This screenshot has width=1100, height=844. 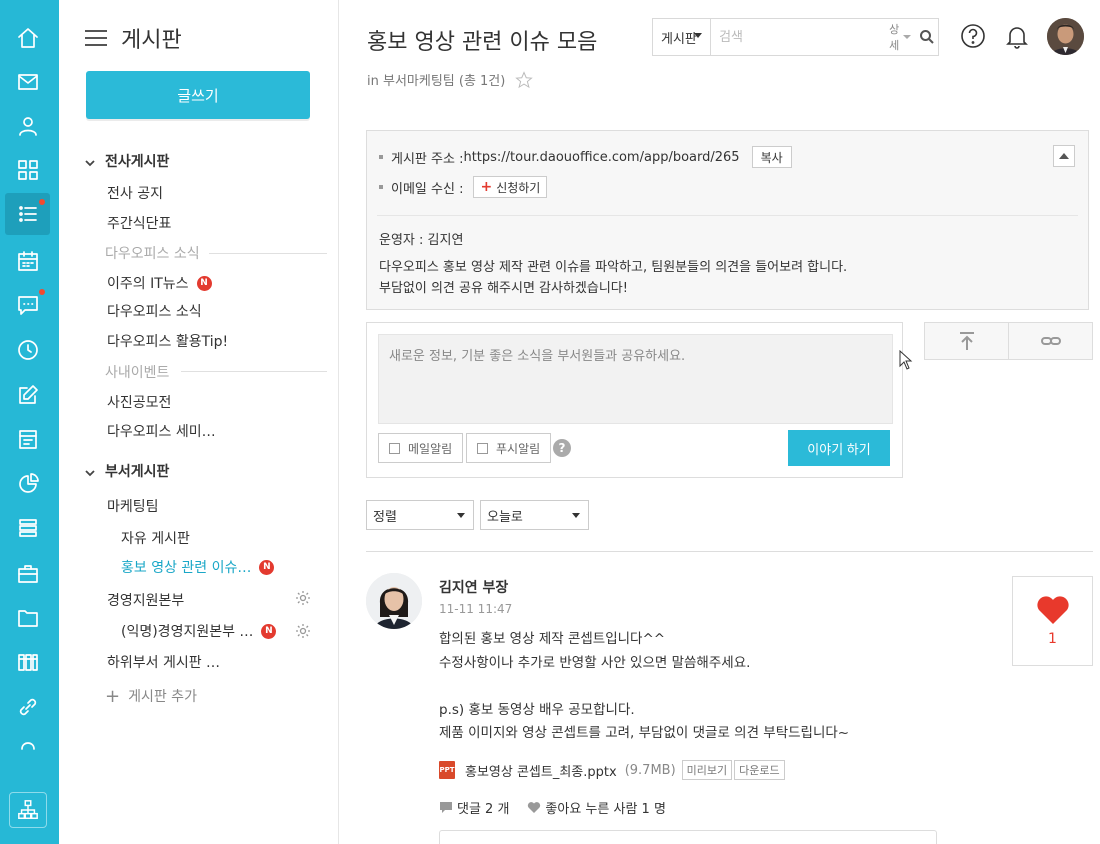 I want to click on mouse-cursor-icon, so click(x=906, y=360).